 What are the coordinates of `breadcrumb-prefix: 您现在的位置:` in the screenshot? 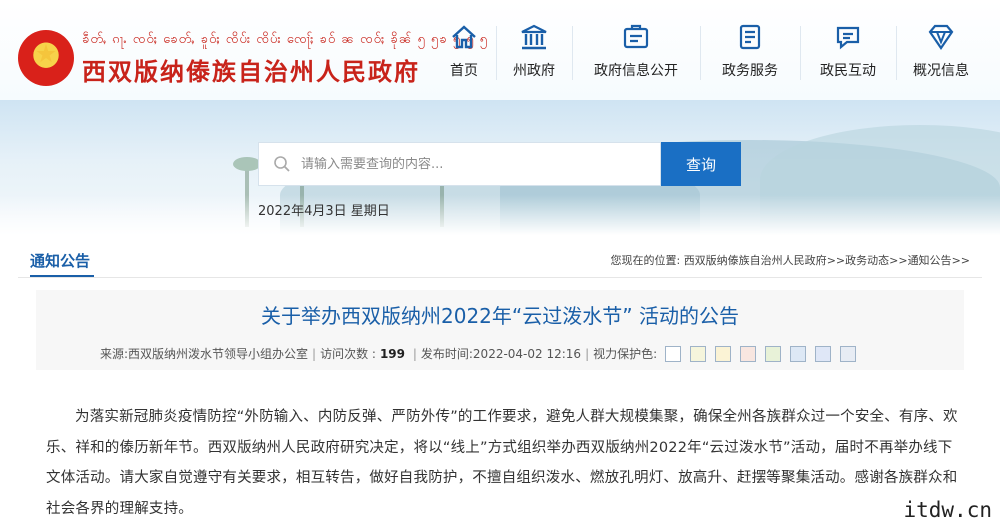 It's located at (645, 260).